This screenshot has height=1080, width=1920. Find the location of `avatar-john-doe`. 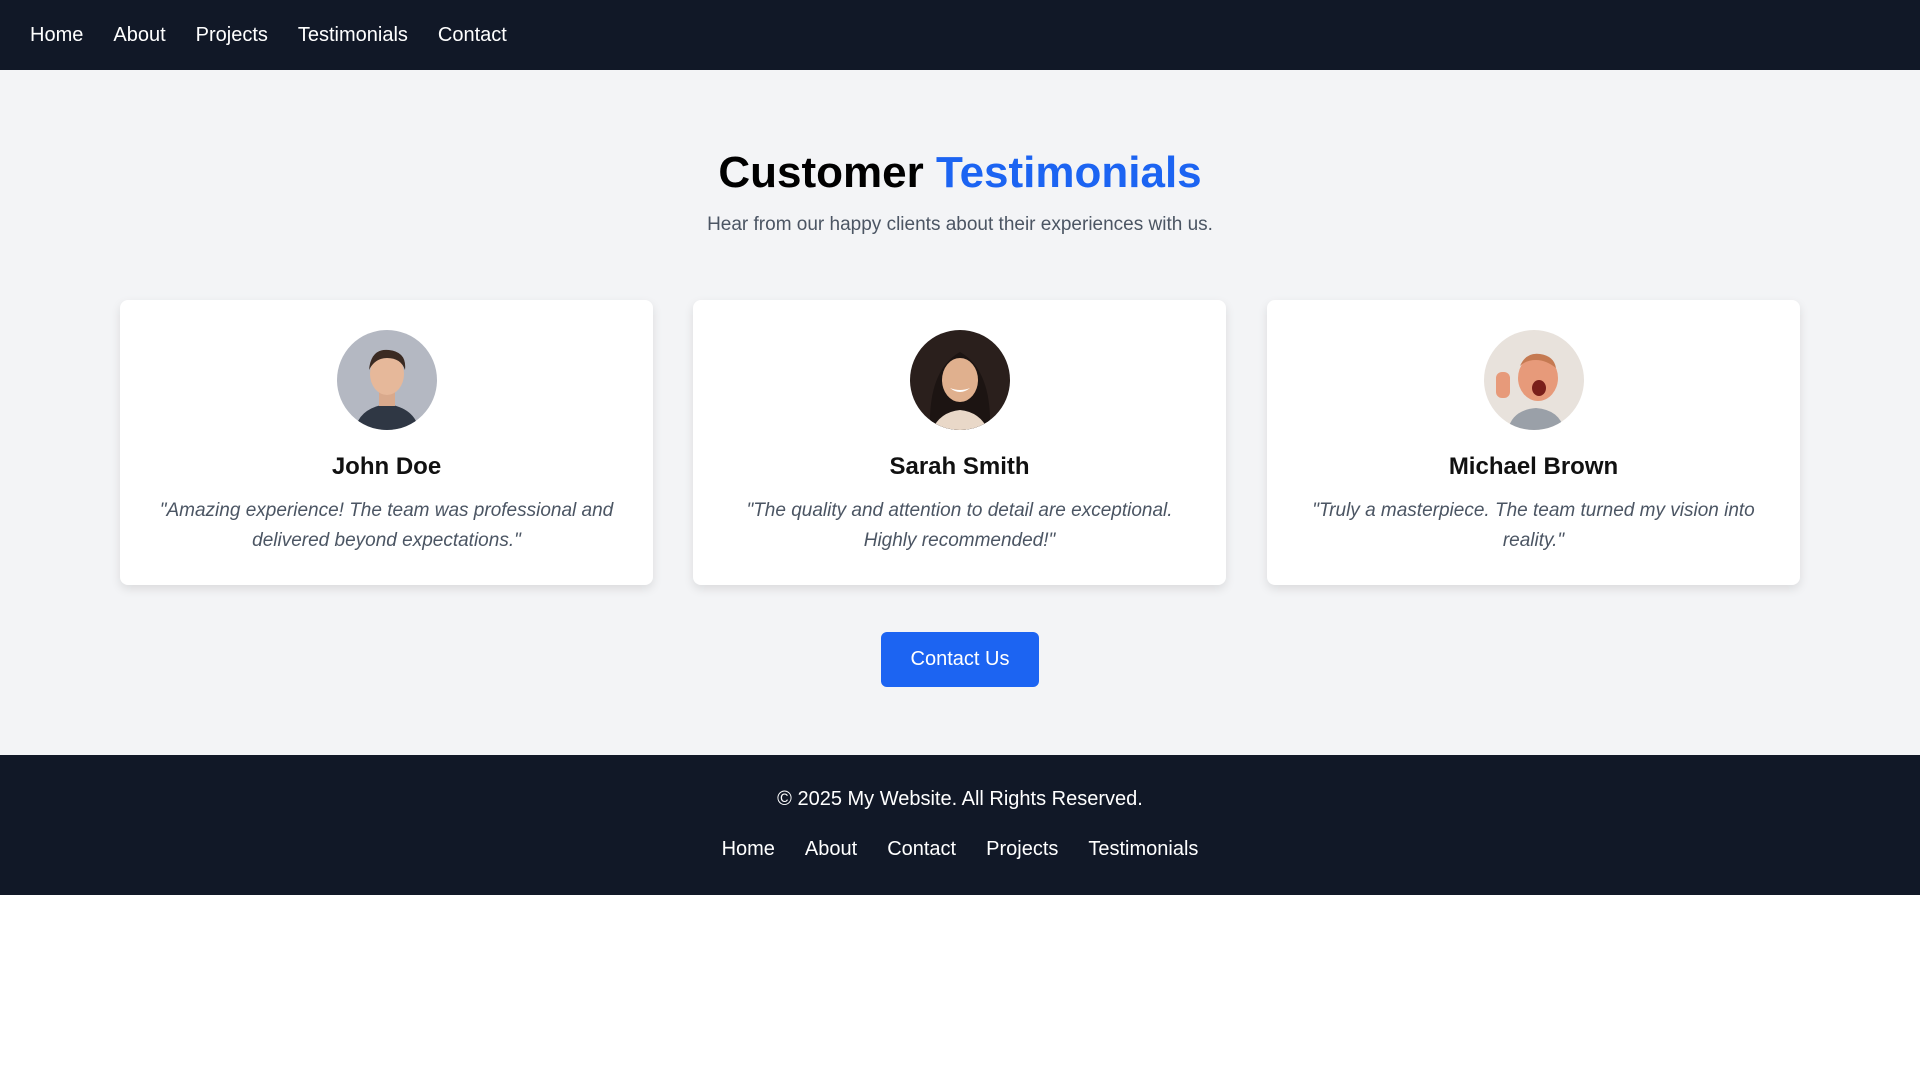

avatar-john-doe is located at coordinates (386, 380).